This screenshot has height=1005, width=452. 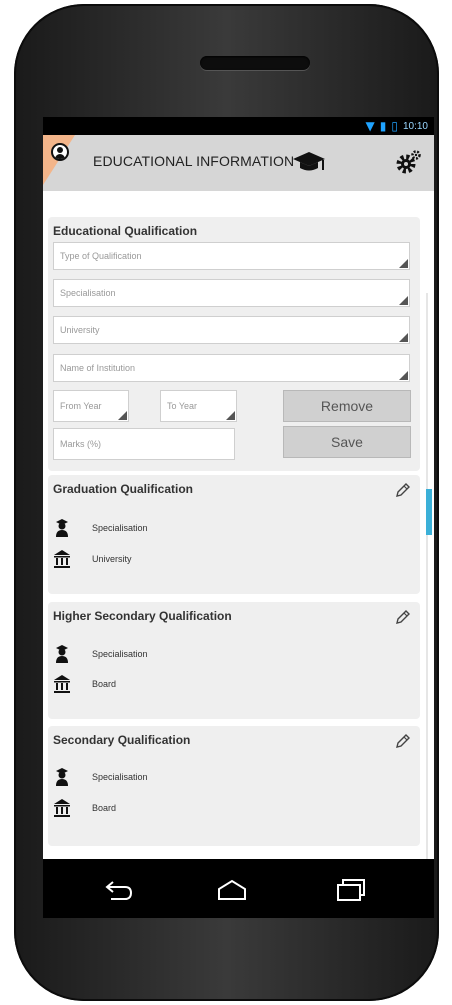 What do you see at coordinates (347, 442) in the screenshot?
I see `save-button: Save` at bounding box center [347, 442].